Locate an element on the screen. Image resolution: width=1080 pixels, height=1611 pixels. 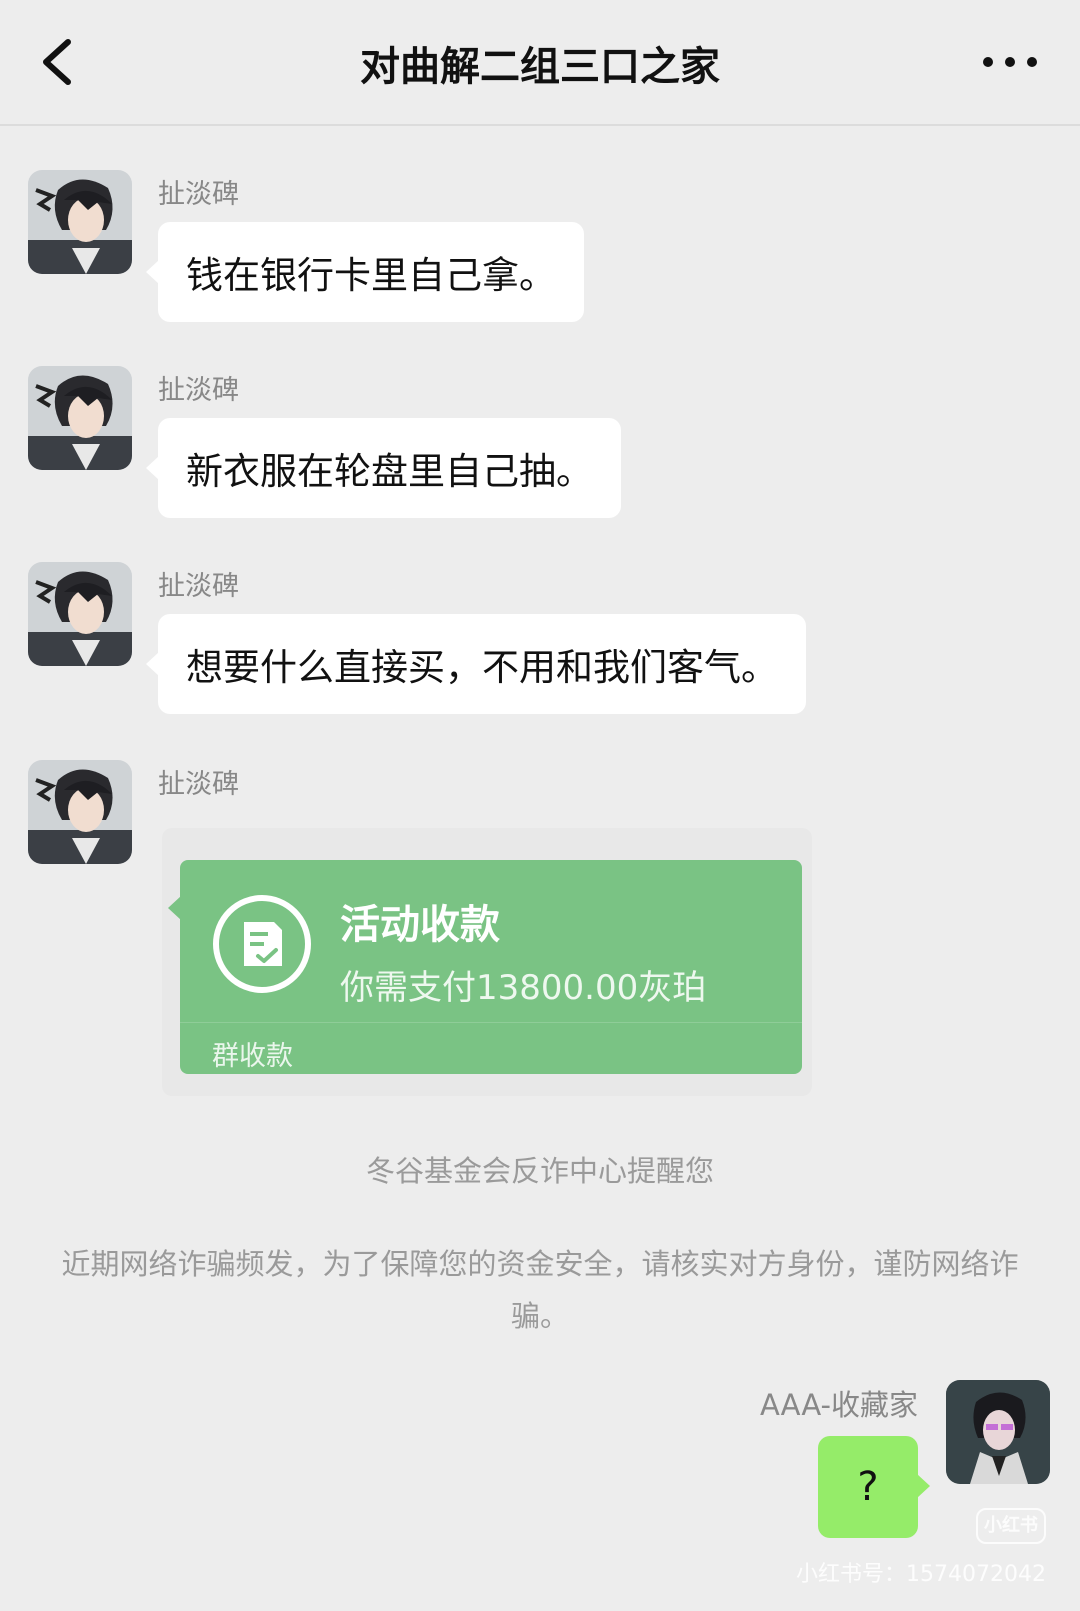
more-options-icon is located at coordinates (1010, 62).